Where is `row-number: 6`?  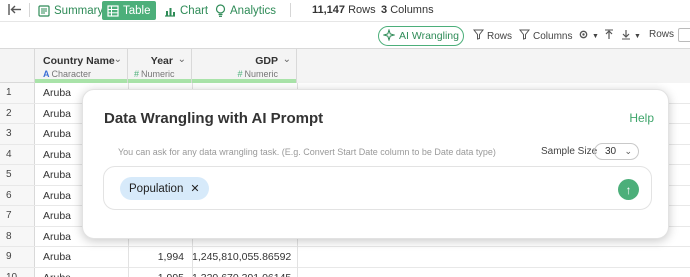 row-number: 6 is located at coordinates (17, 195).